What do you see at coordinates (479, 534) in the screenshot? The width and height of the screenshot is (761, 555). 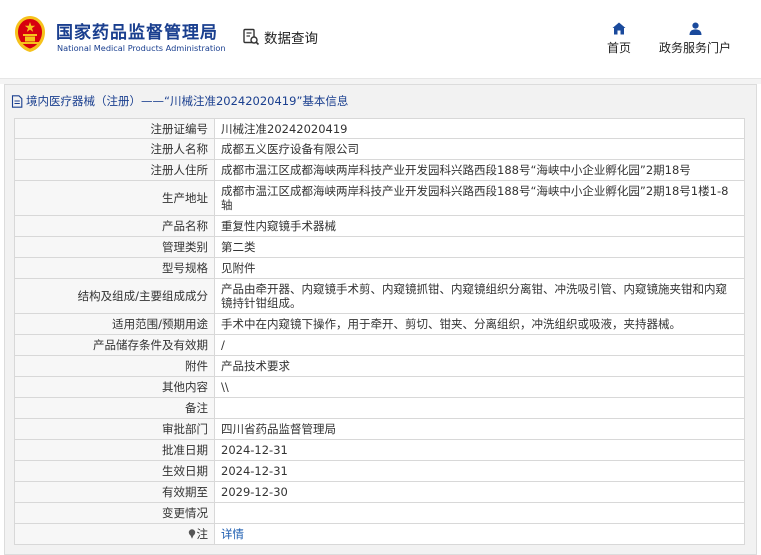 I see `field-value-note: 详情` at bounding box center [479, 534].